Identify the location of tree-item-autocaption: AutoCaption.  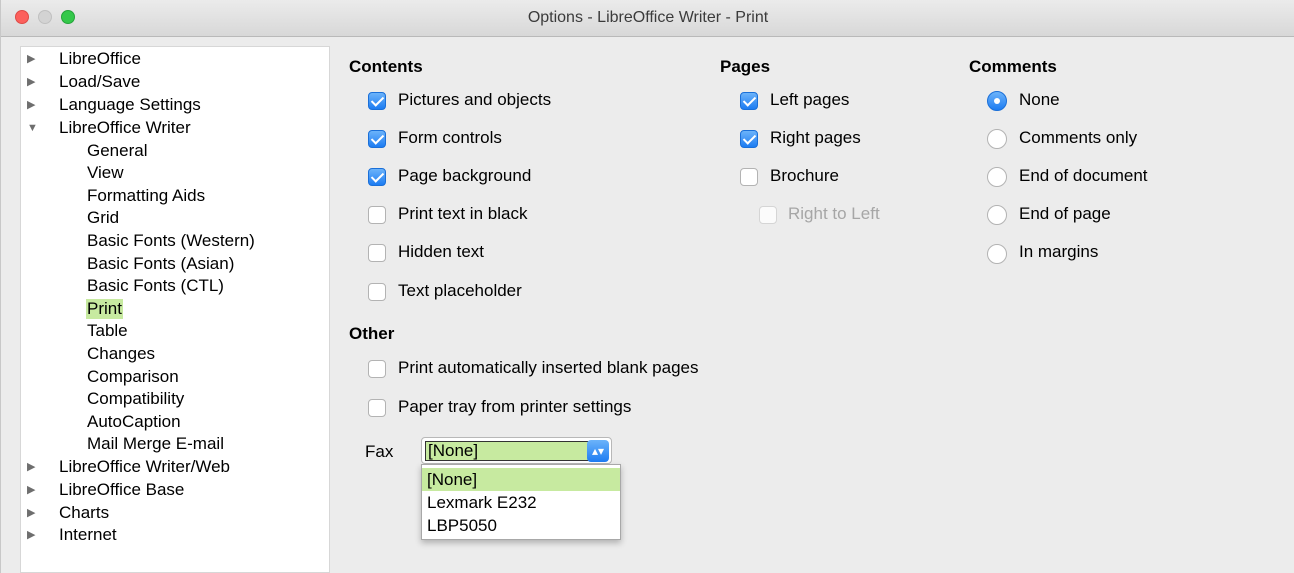
(134, 422).